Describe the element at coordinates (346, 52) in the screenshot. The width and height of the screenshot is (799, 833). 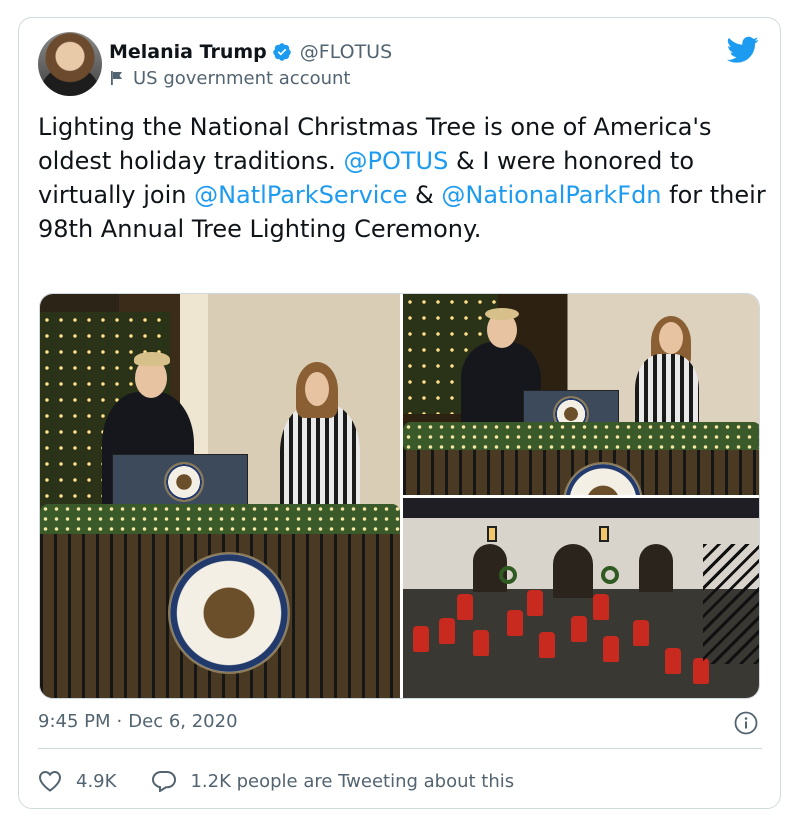
I see `author-handle: @FLOTUS` at that location.